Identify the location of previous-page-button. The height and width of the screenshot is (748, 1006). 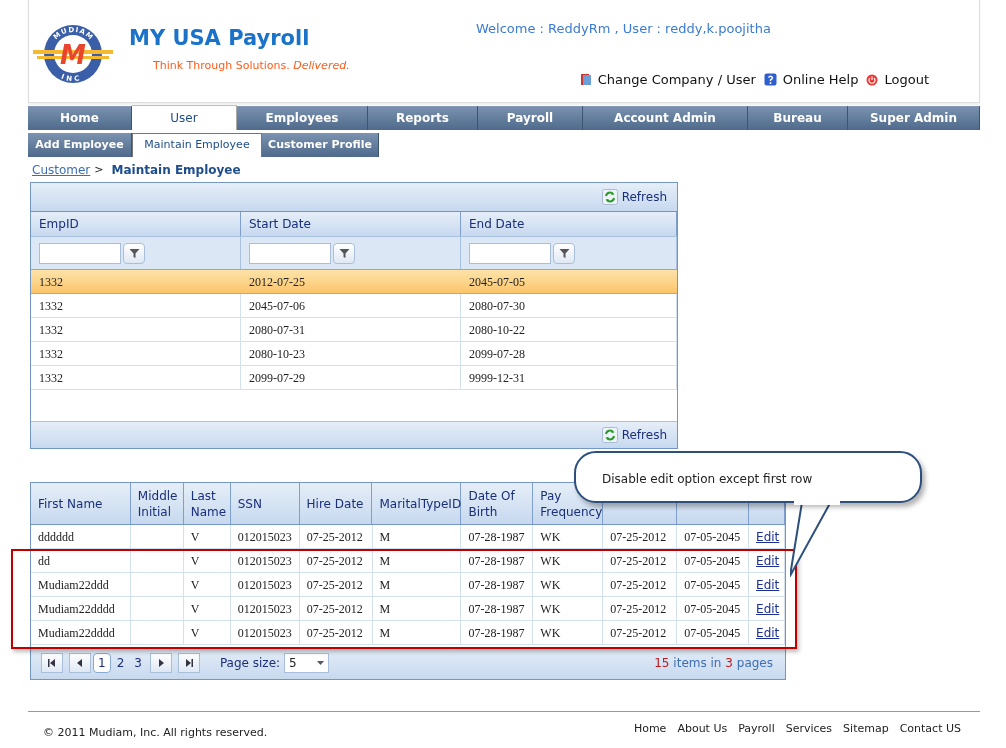
(80, 663).